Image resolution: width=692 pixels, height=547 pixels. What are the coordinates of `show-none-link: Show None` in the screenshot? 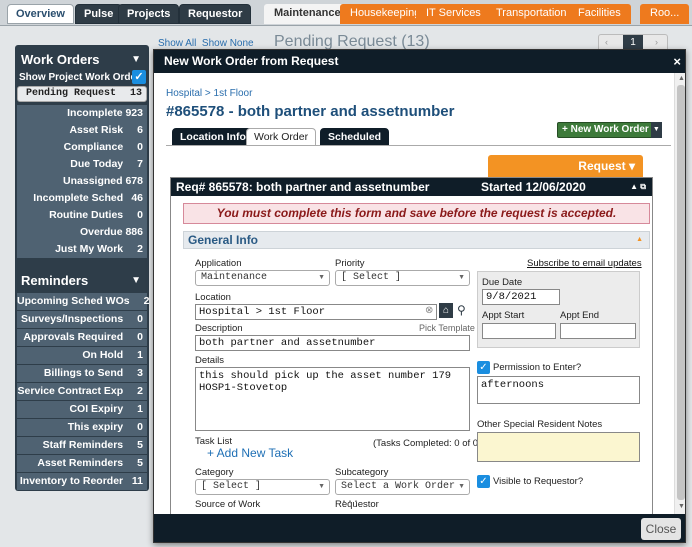 It's located at (228, 43).